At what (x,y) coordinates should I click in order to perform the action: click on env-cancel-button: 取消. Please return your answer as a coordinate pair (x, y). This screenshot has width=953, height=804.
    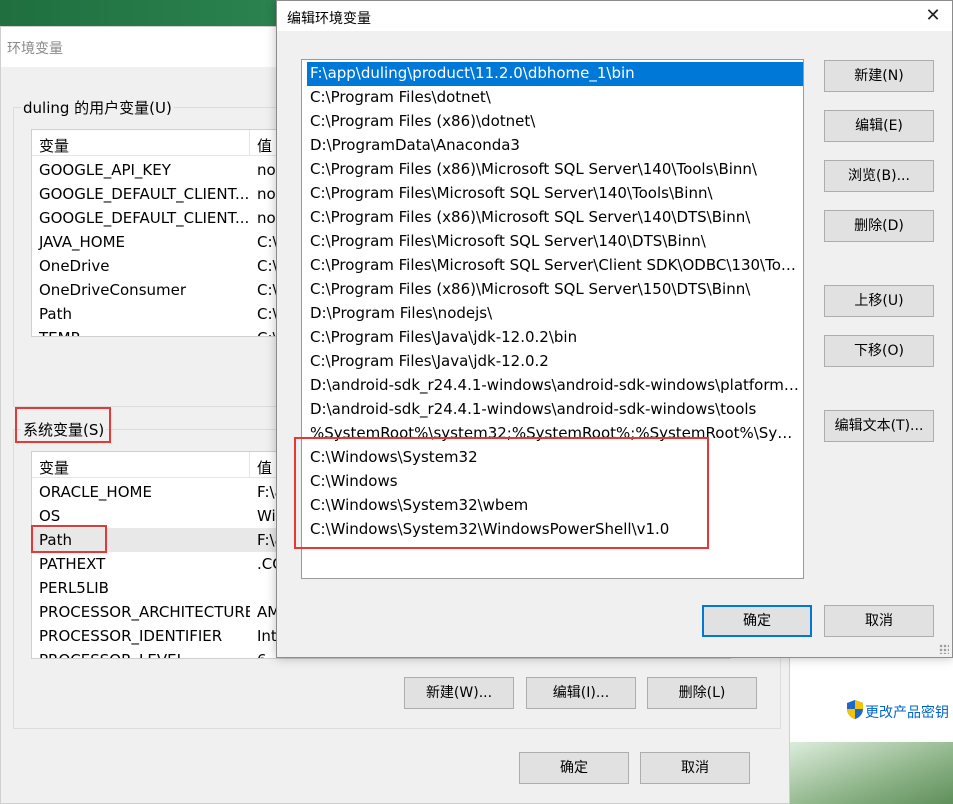
    Looking at the image, I should click on (695, 768).